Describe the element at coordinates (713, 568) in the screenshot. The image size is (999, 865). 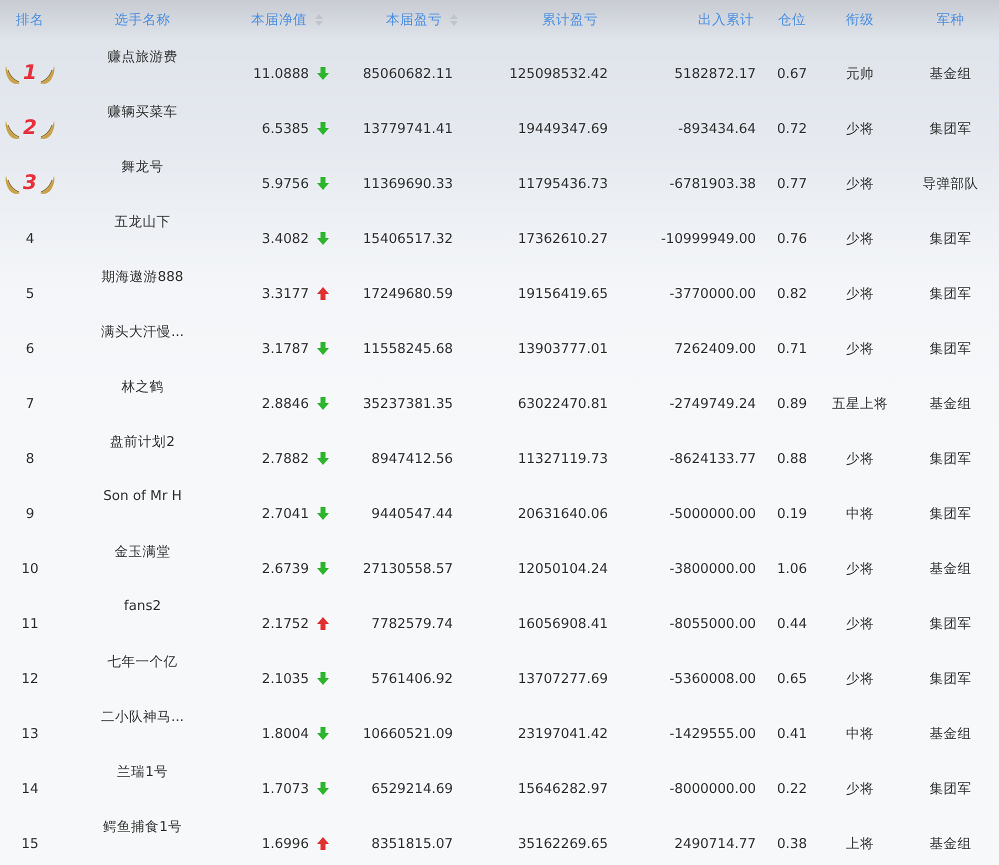
I see `cash-flow: -3800000.00` at that location.